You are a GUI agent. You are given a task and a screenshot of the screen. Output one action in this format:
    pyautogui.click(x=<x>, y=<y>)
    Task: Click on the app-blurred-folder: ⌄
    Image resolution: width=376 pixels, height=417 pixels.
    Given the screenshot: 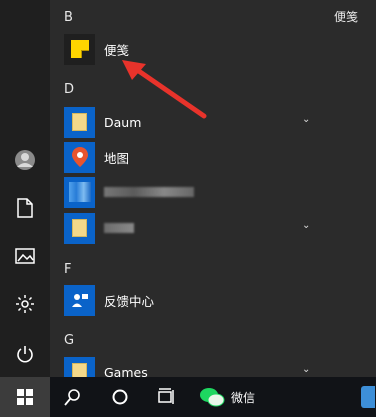 What is the action you would take?
    pyautogui.click(x=214, y=228)
    